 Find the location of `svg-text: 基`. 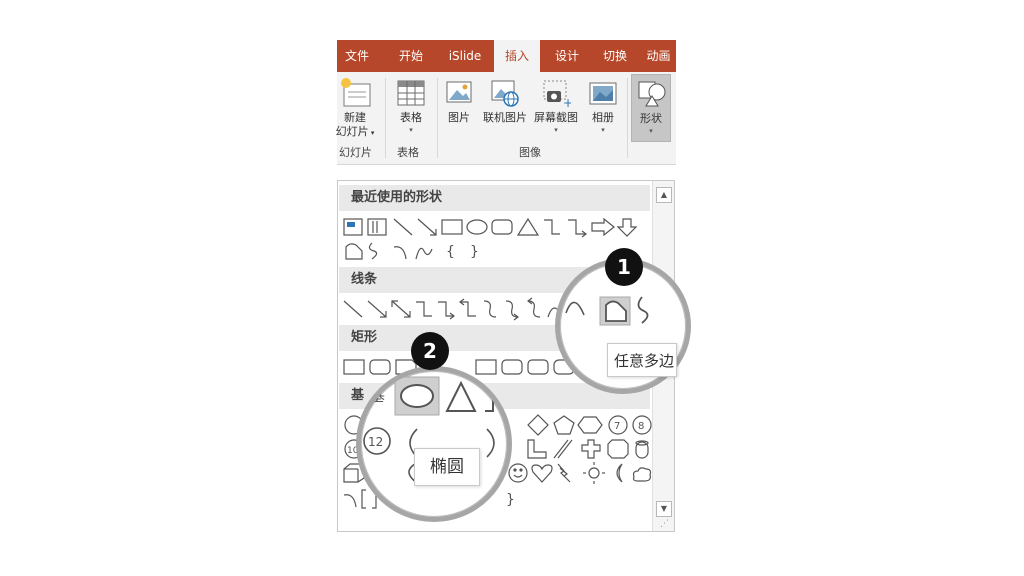

svg-text: 基 is located at coordinates (377, 395).